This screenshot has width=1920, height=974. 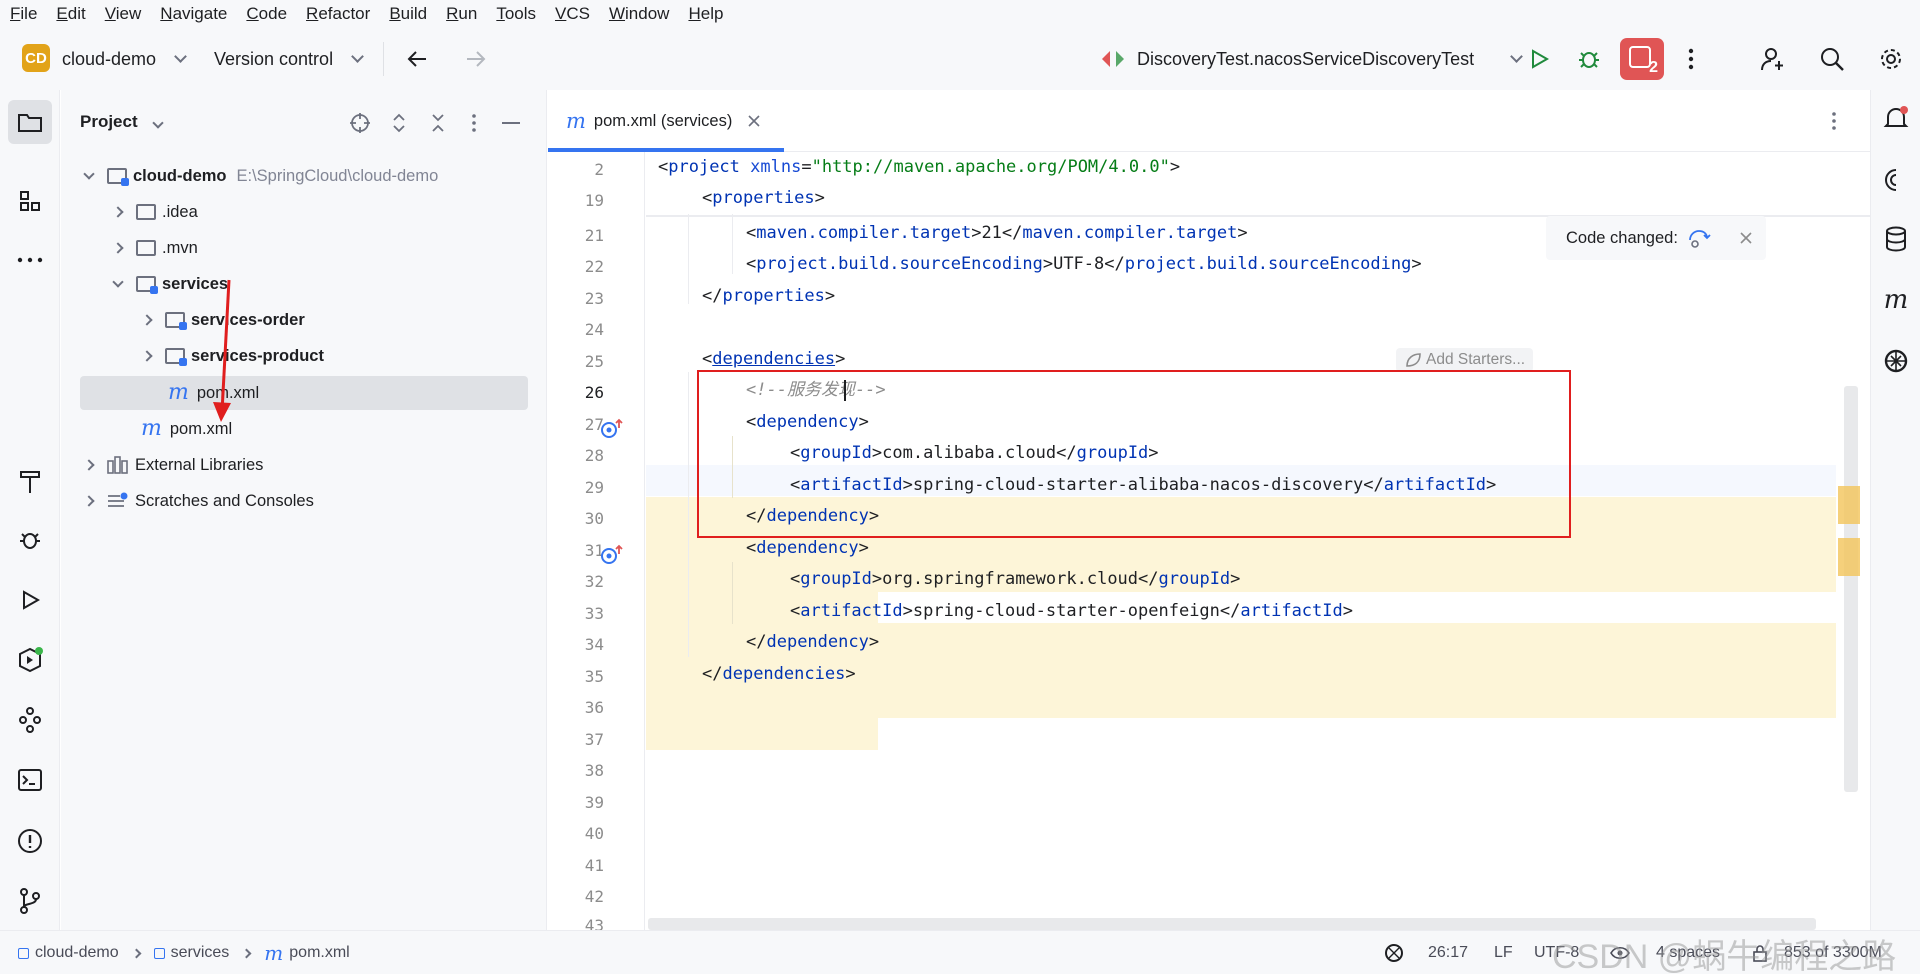 I want to click on line-separator: LF, so click(x=1503, y=952).